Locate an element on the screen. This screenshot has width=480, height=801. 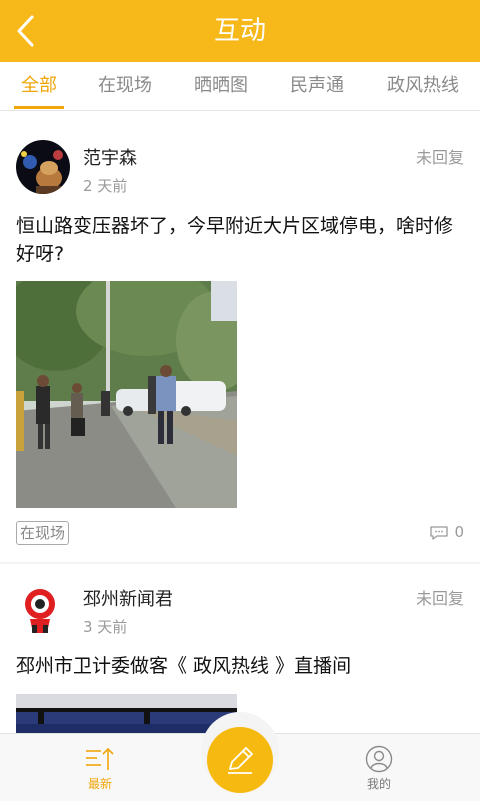
nav-latest-label: 最新 is located at coordinates (99, 784).